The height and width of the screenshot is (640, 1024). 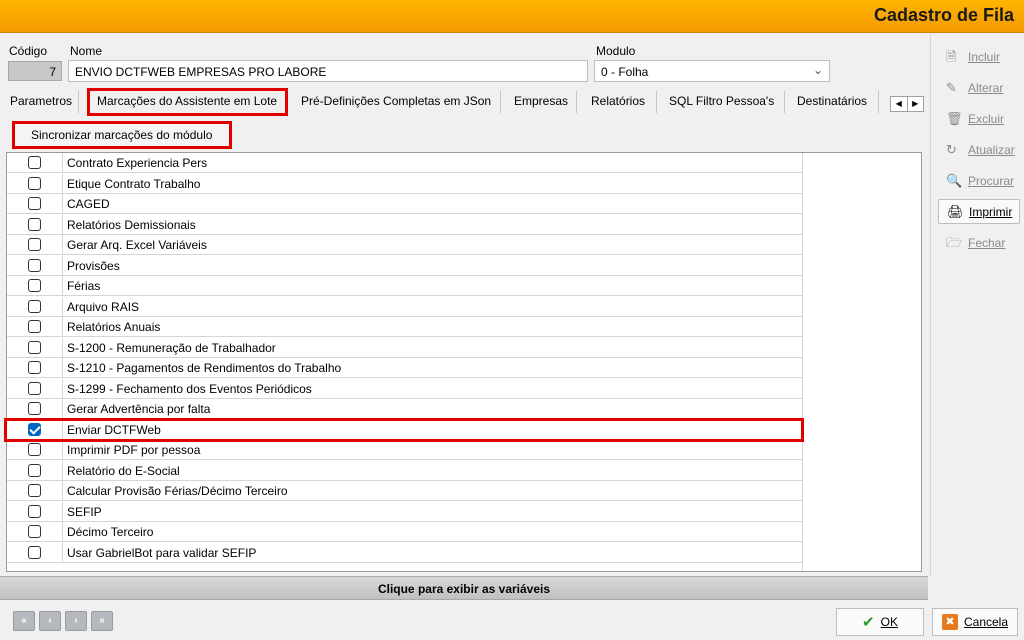 I want to click on list-item: Usar GabrielBot para validar SEFIP, so click(x=404, y=552).